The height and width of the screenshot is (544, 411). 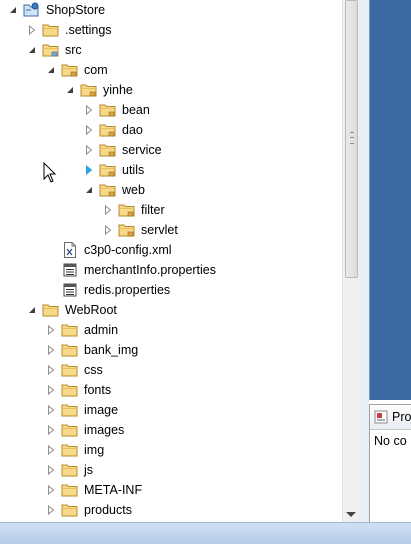 I want to click on tree-item-js: js, so click(x=69, y=470).